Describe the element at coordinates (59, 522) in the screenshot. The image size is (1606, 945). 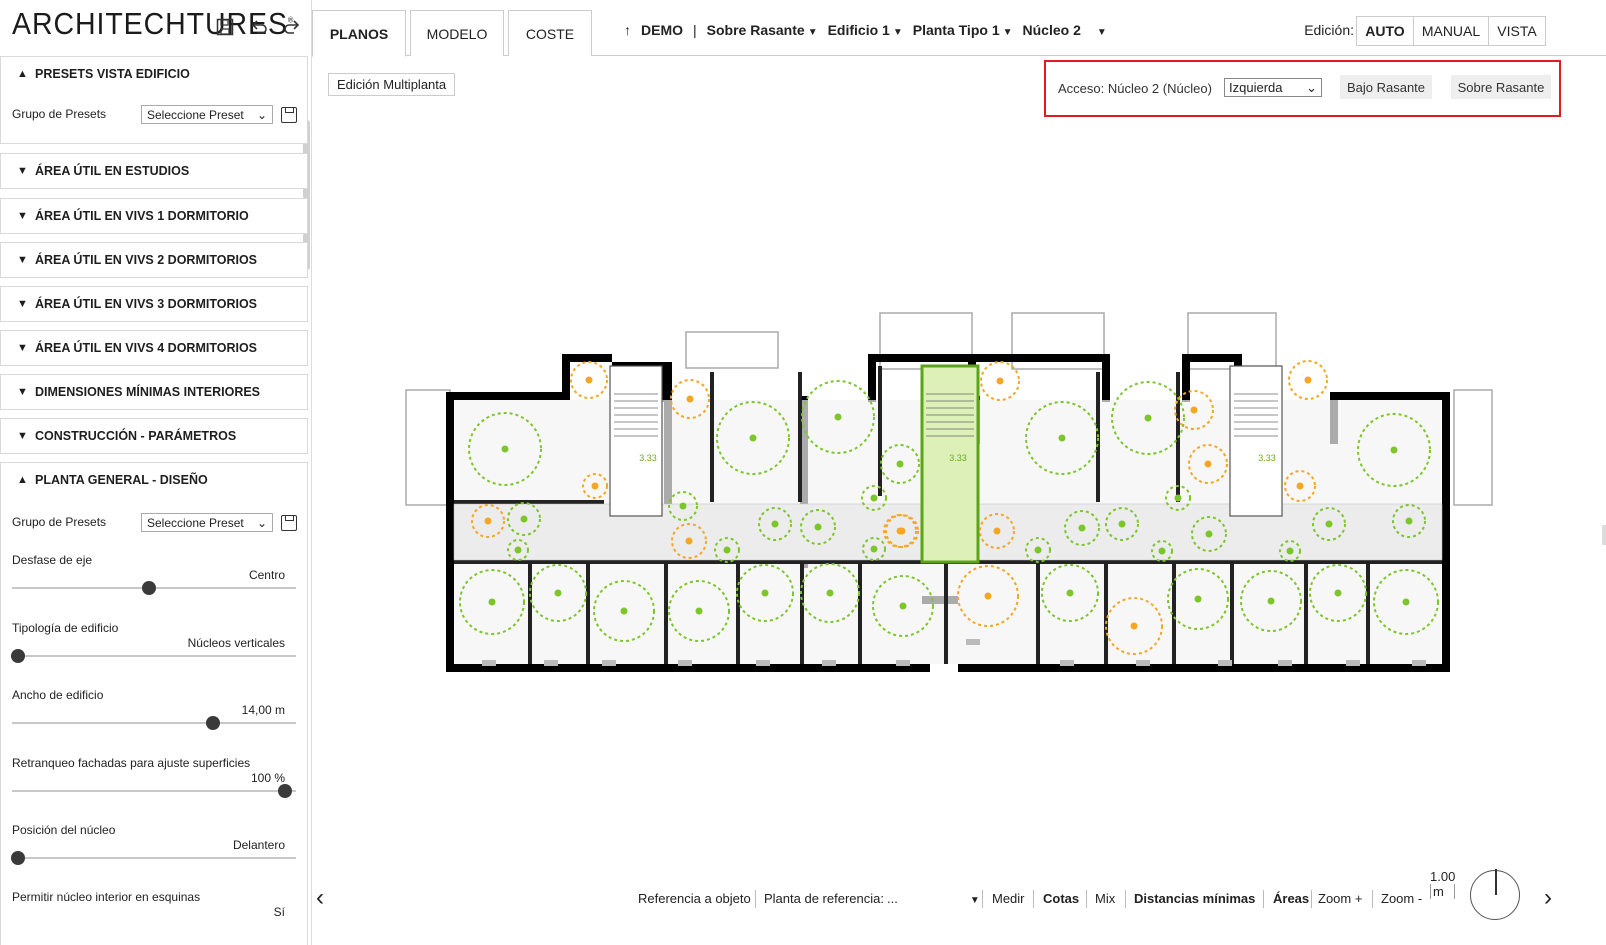
I see `preset-group-label: Grupo de Presets` at that location.